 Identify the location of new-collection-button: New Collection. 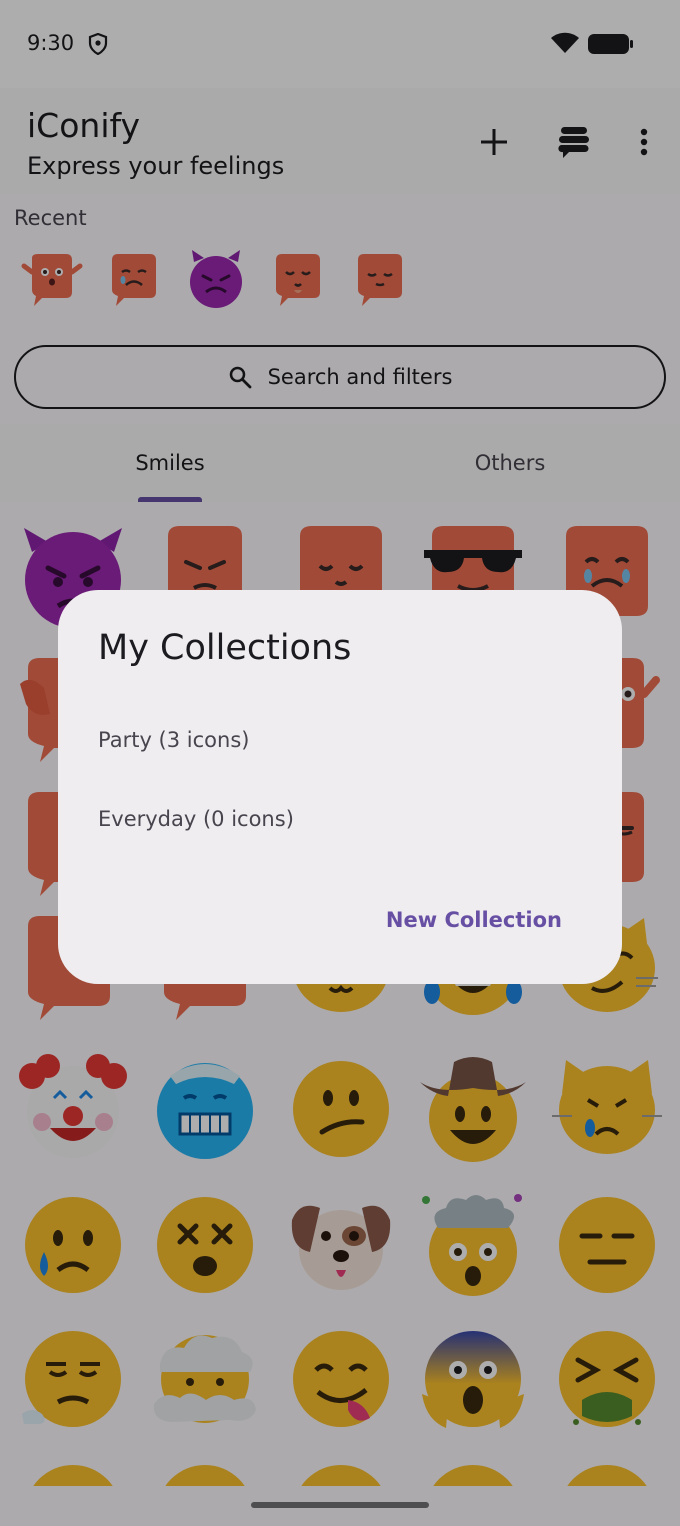
(474, 920).